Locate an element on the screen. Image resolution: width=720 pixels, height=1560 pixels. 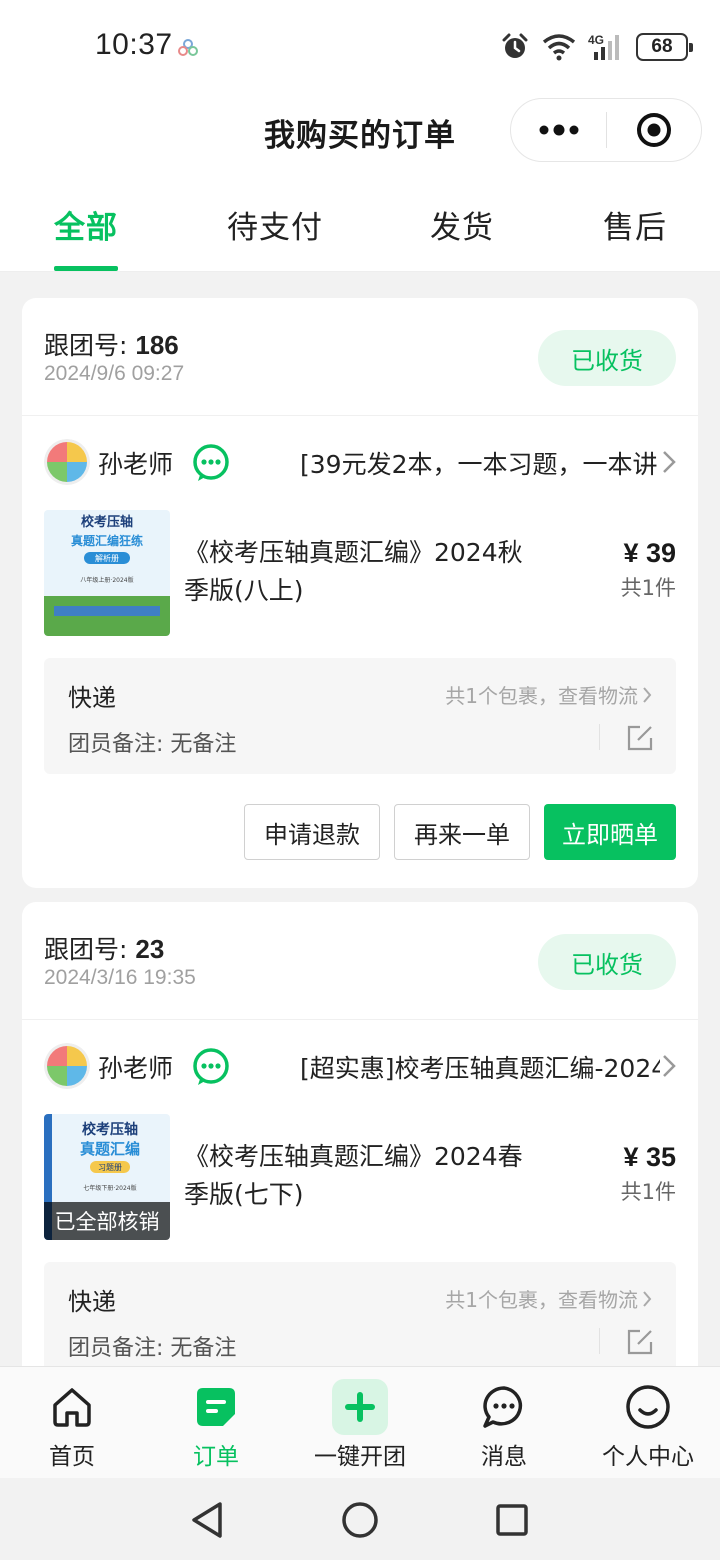
order-tabs: 全部 待支付 发货 售后 is located at coordinates (360, 223).